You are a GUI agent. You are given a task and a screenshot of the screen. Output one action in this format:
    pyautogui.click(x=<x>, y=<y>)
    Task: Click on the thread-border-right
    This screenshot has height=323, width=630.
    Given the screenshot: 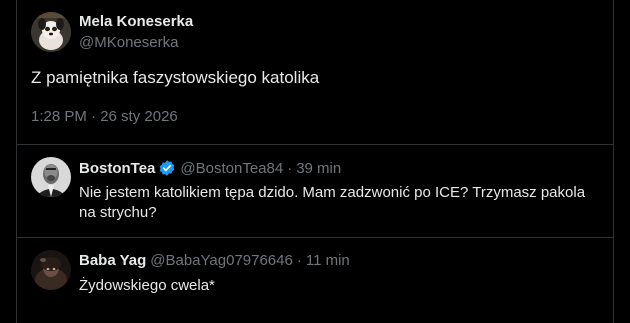 What is the action you would take?
    pyautogui.click(x=613, y=161)
    